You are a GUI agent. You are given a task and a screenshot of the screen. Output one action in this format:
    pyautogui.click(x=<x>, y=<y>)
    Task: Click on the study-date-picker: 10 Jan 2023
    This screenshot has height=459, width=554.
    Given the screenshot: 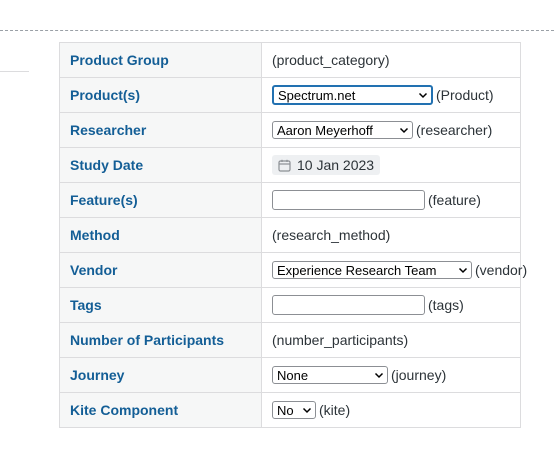 What is the action you would take?
    pyautogui.click(x=326, y=165)
    